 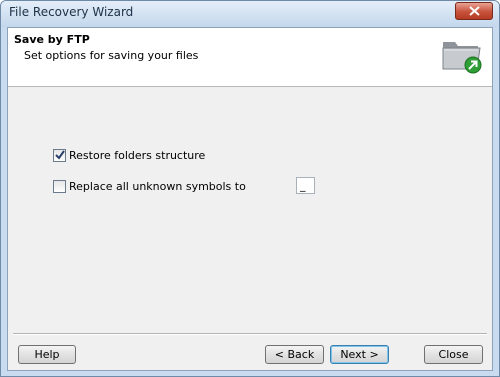 I want to click on checkmark-icon, so click(x=60, y=154).